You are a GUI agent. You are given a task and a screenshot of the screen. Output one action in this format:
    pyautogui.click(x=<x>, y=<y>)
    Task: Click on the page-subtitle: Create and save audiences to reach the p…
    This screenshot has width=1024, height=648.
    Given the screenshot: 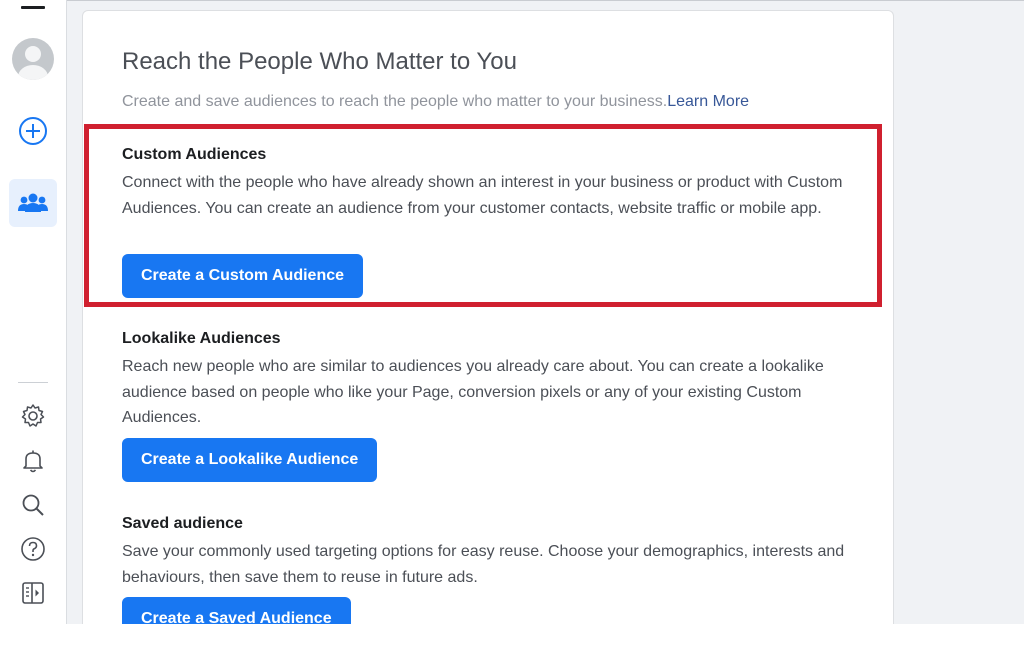 What is the action you would take?
    pyautogui.click(x=435, y=102)
    